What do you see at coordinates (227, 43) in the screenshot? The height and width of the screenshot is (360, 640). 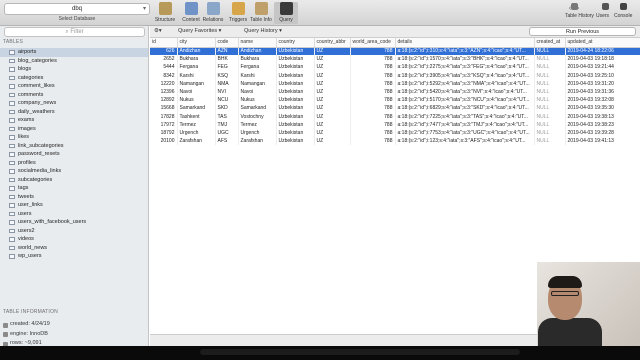 I see `column-header-code: code` at bounding box center [227, 43].